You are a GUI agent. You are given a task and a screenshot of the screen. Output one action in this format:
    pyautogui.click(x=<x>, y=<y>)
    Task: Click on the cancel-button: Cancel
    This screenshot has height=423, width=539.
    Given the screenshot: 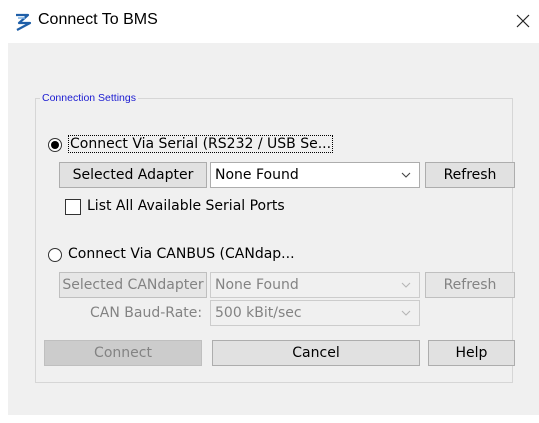 What is the action you would take?
    pyautogui.click(x=316, y=353)
    